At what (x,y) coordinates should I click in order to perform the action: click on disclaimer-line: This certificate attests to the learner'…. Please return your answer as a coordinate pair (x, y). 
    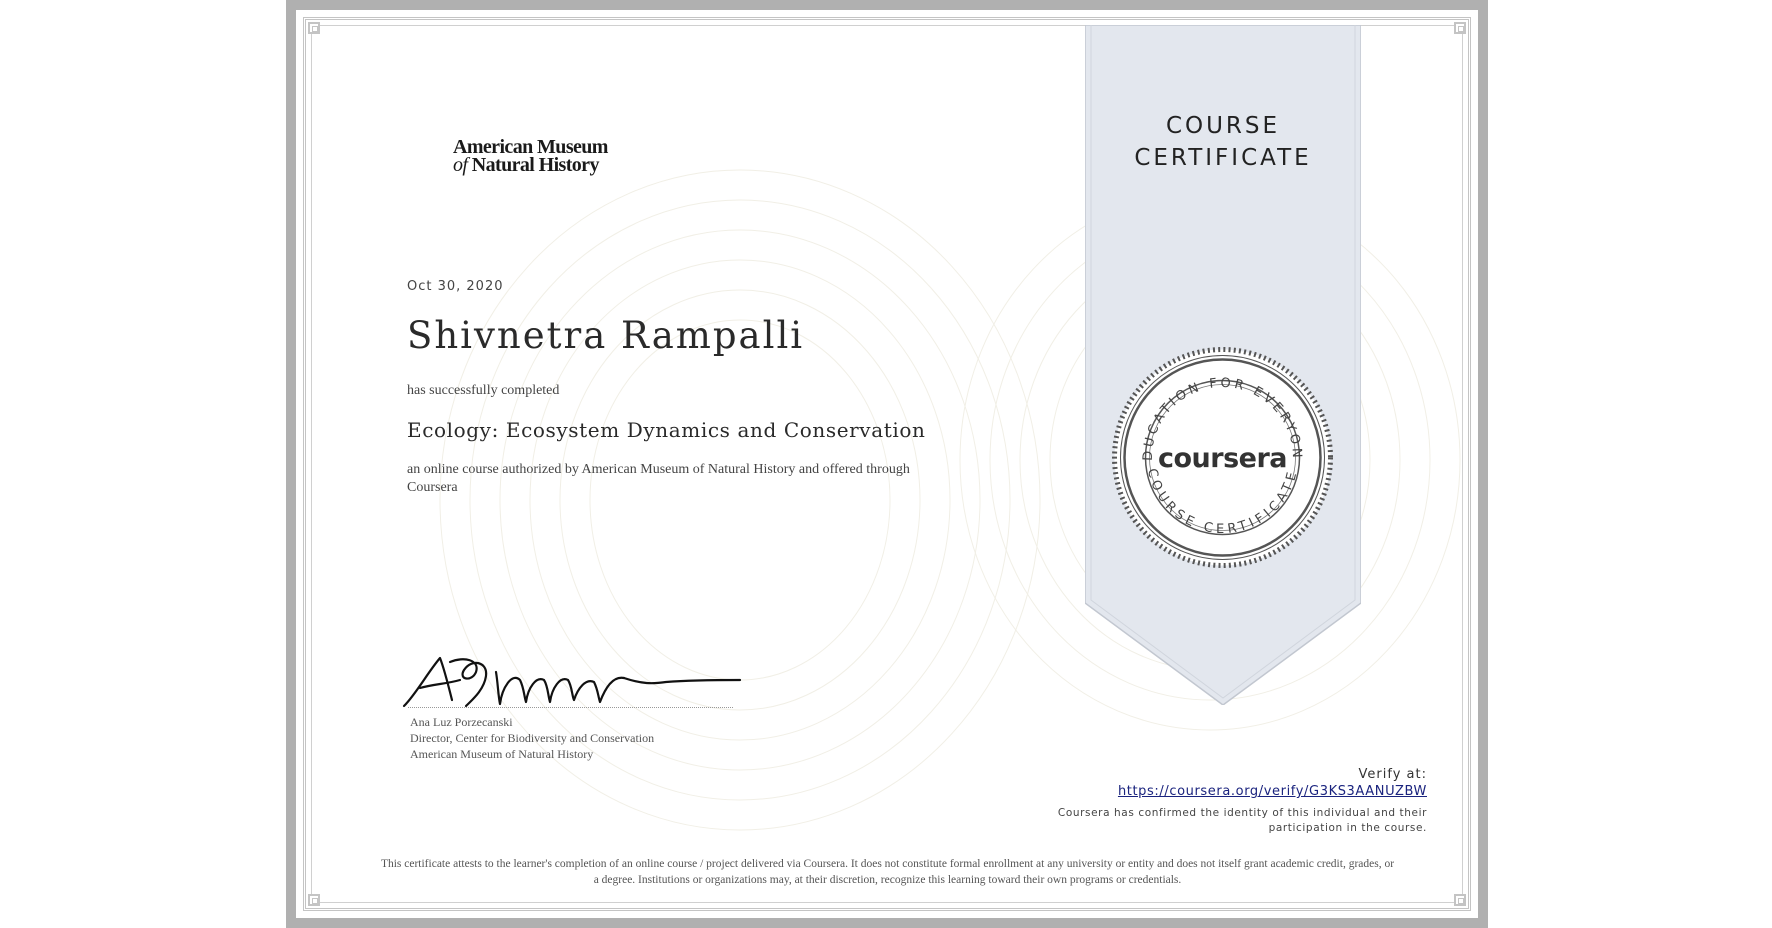
    Looking at the image, I should click on (887, 864).